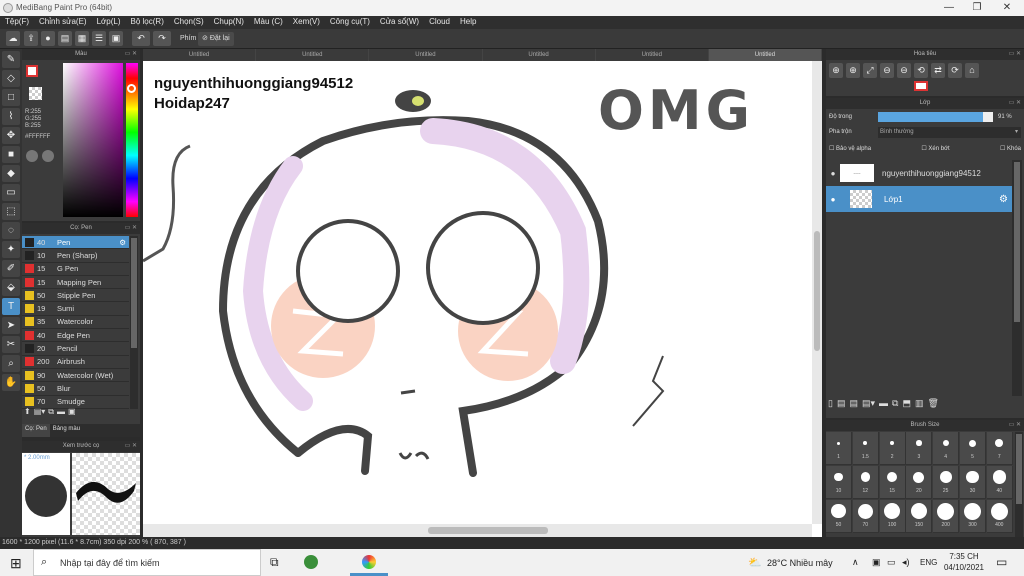 The height and width of the screenshot is (576, 1024). What do you see at coordinates (928, 562) in the screenshot?
I see `language-indicator: ENG` at bounding box center [928, 562].